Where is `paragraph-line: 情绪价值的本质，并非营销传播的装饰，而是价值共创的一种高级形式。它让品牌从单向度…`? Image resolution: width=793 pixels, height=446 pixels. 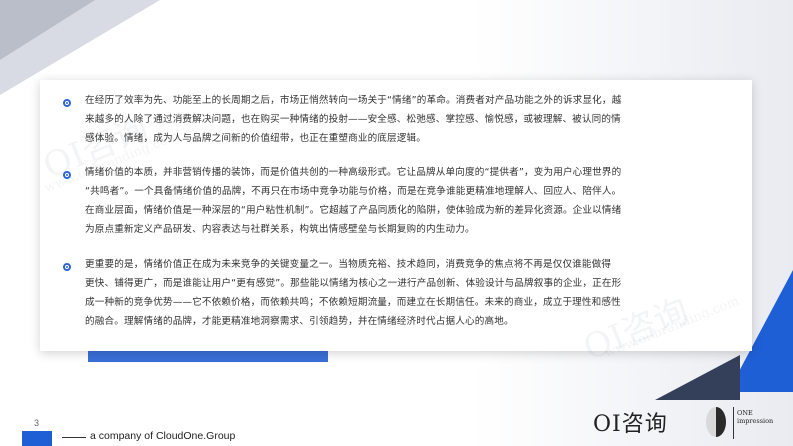 paragraph-line: 情绪价值的本质，并非营销传播的装饰，而是价值共创的一种高级形式。它让品牌从单向度… is located at coordinates (353, 172).